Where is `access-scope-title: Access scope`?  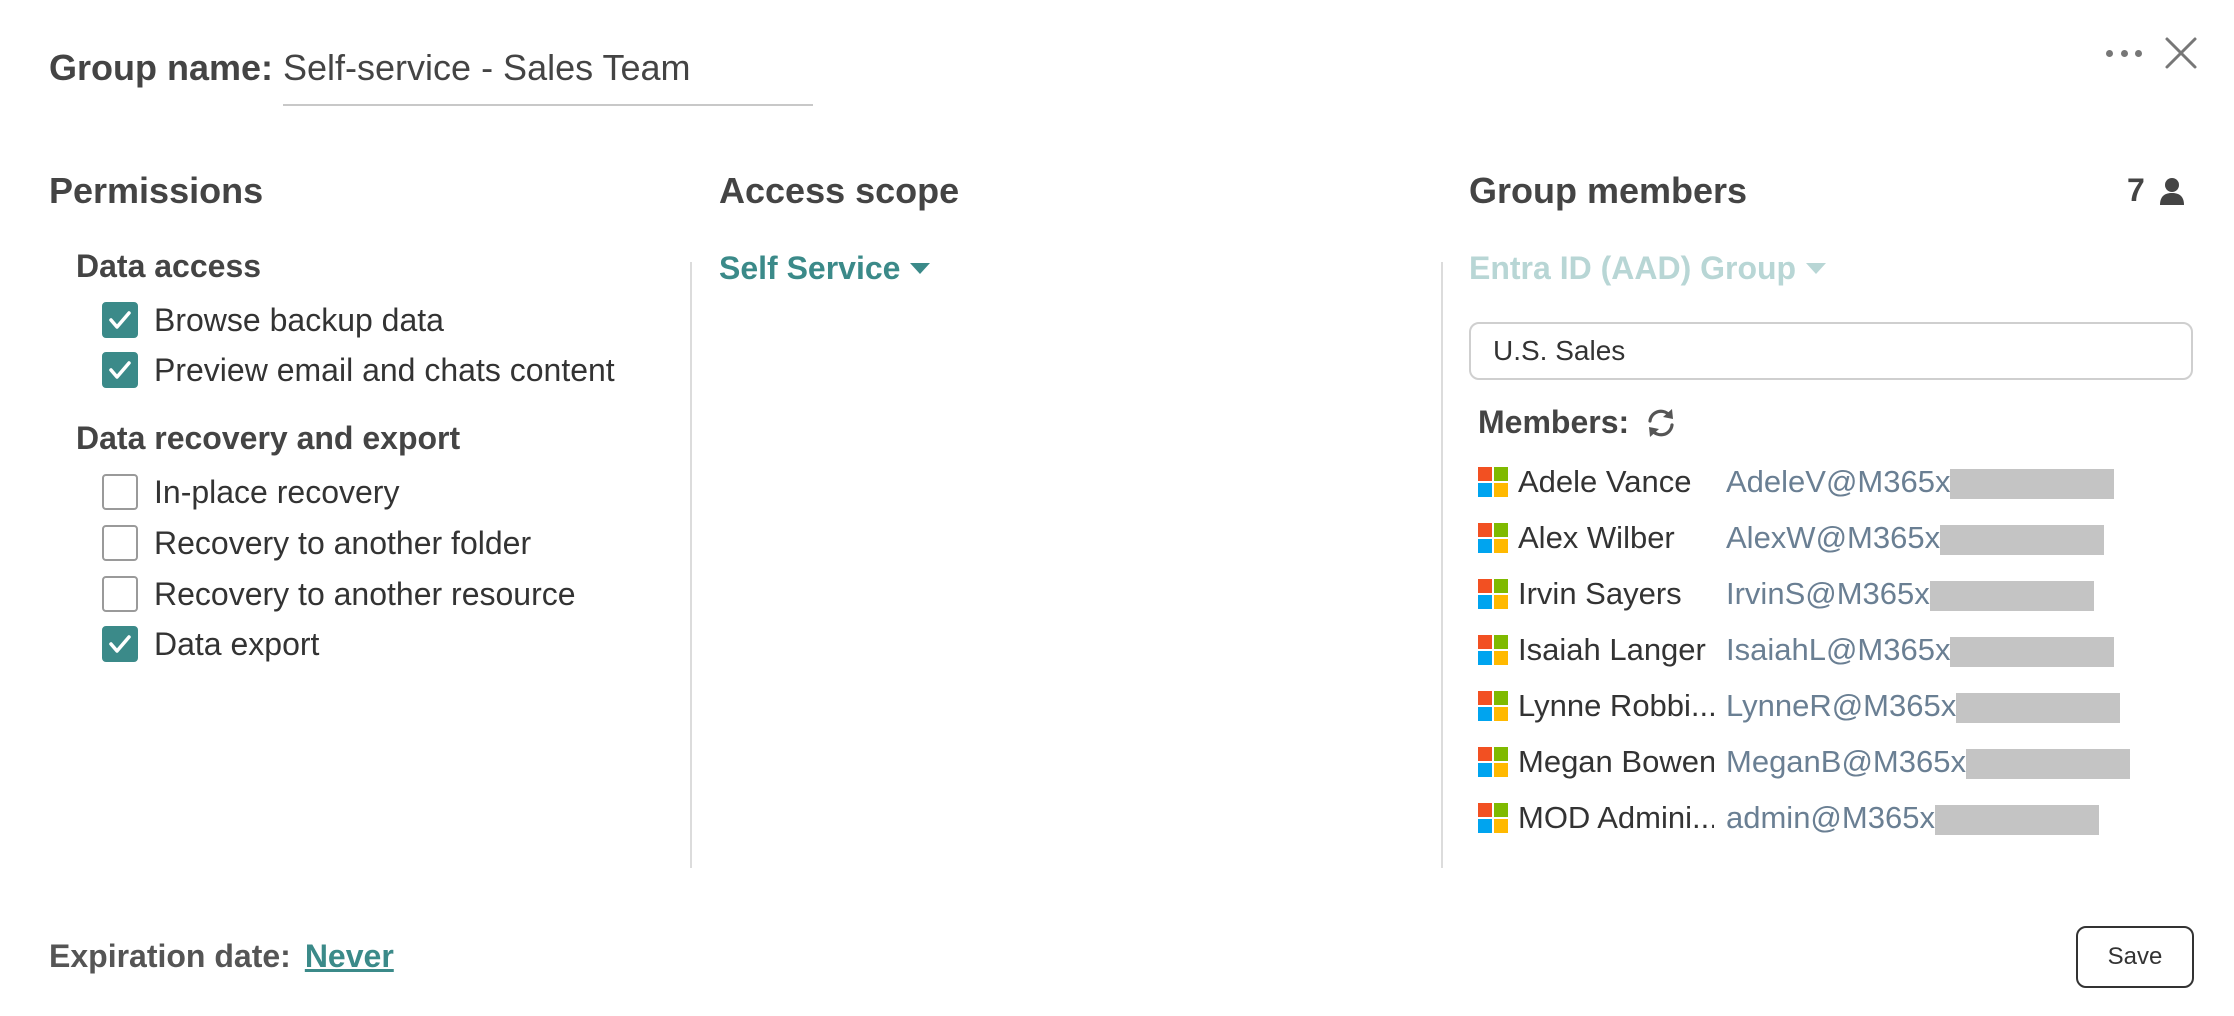 access-scope-title: Access scope is located at coordinates (839, 190).